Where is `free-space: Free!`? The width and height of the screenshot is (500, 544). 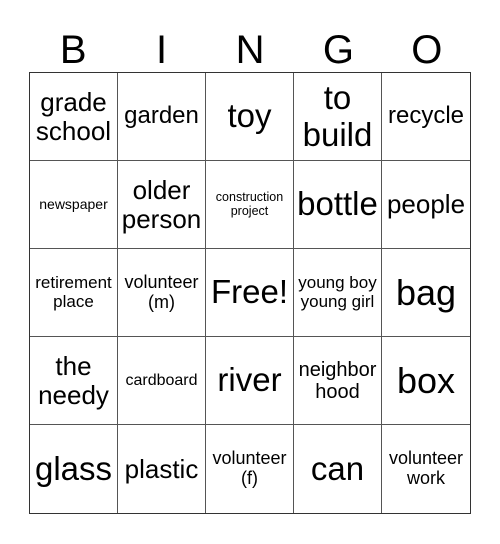
free-space: Free! is located at coordinates (250, 293).